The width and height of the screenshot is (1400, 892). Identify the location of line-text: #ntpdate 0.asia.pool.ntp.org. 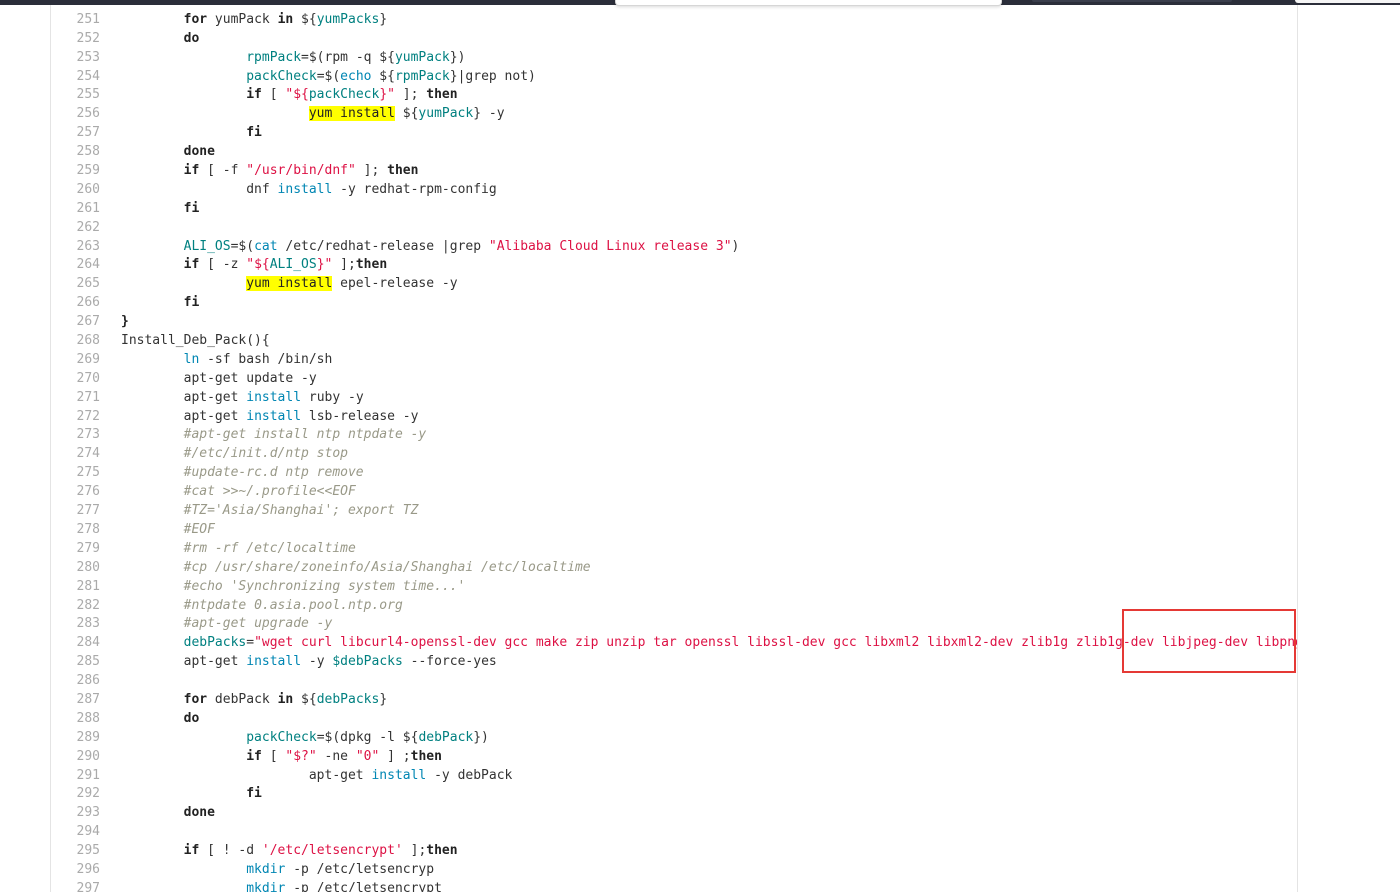
(251, 606).